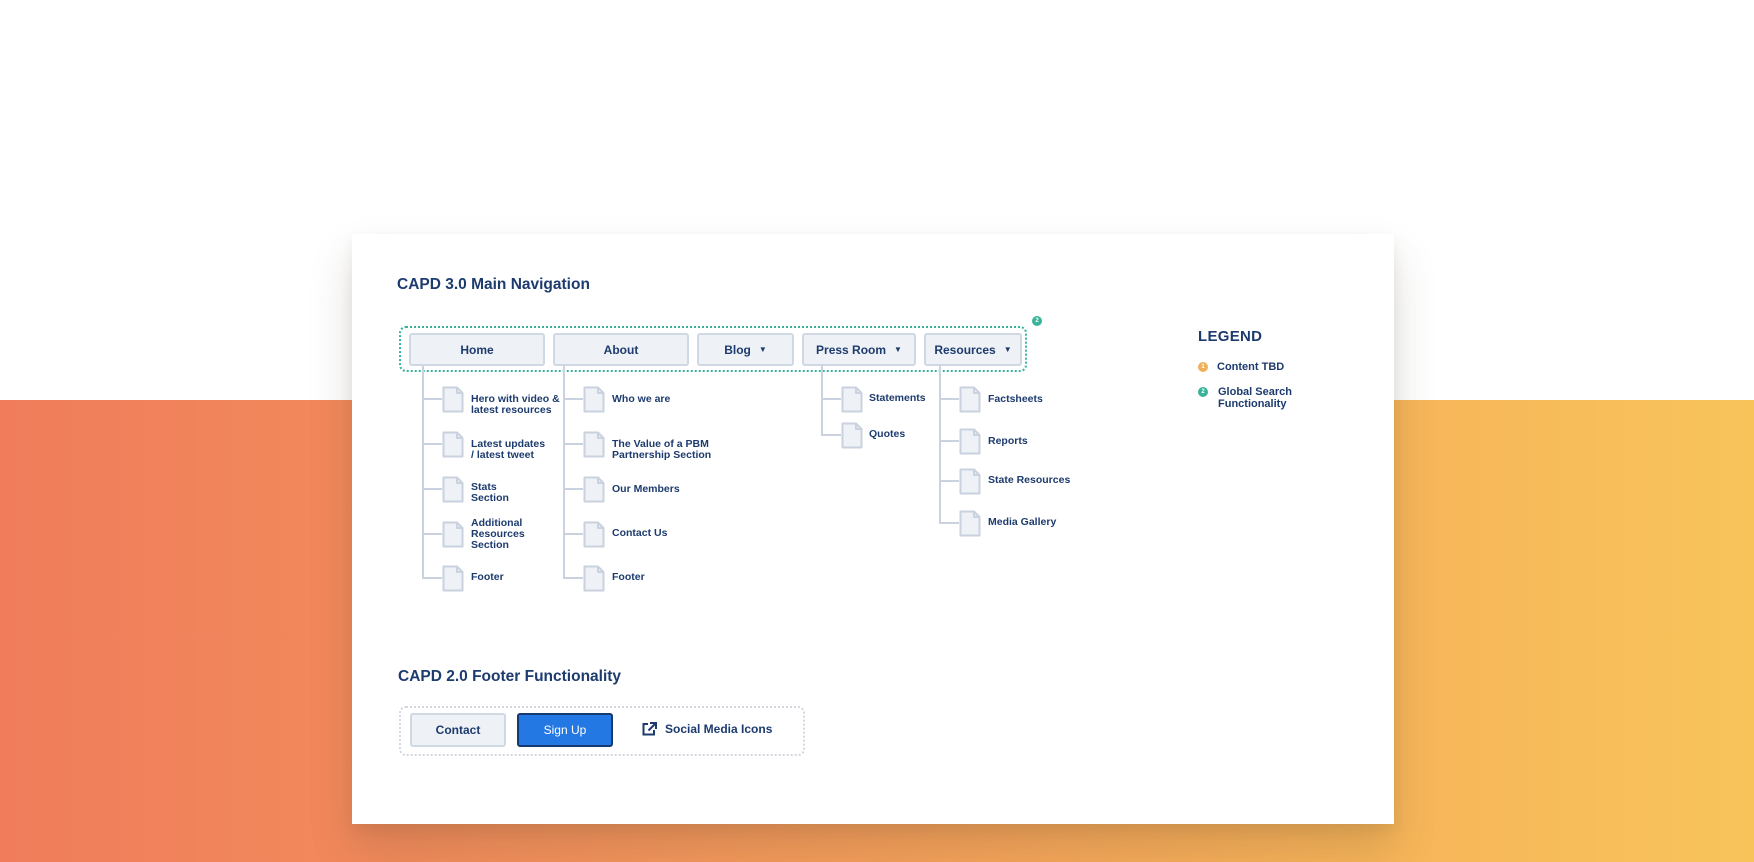 This screenshot has height=862, width=1754. I want to click on nav-item-about: About, so click(621, 349).